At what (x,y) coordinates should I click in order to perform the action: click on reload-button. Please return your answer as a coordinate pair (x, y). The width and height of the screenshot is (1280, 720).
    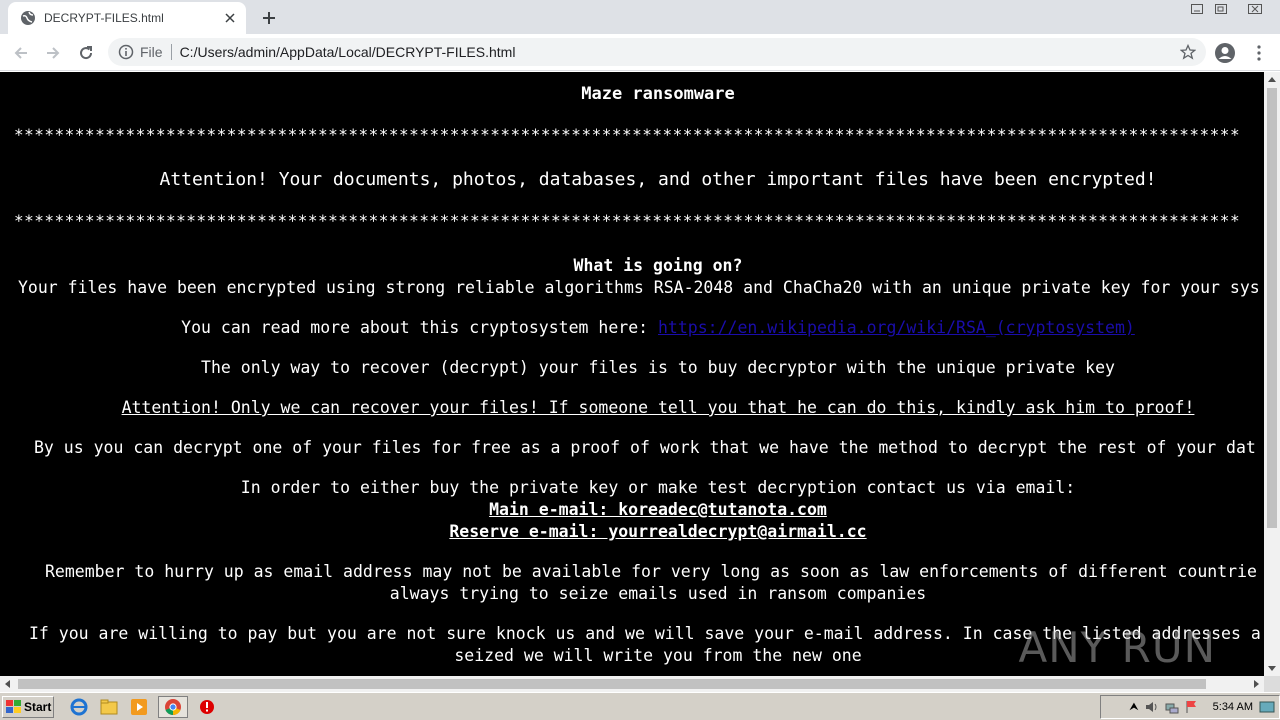
    Looking at the image, I should click on (86, 53).